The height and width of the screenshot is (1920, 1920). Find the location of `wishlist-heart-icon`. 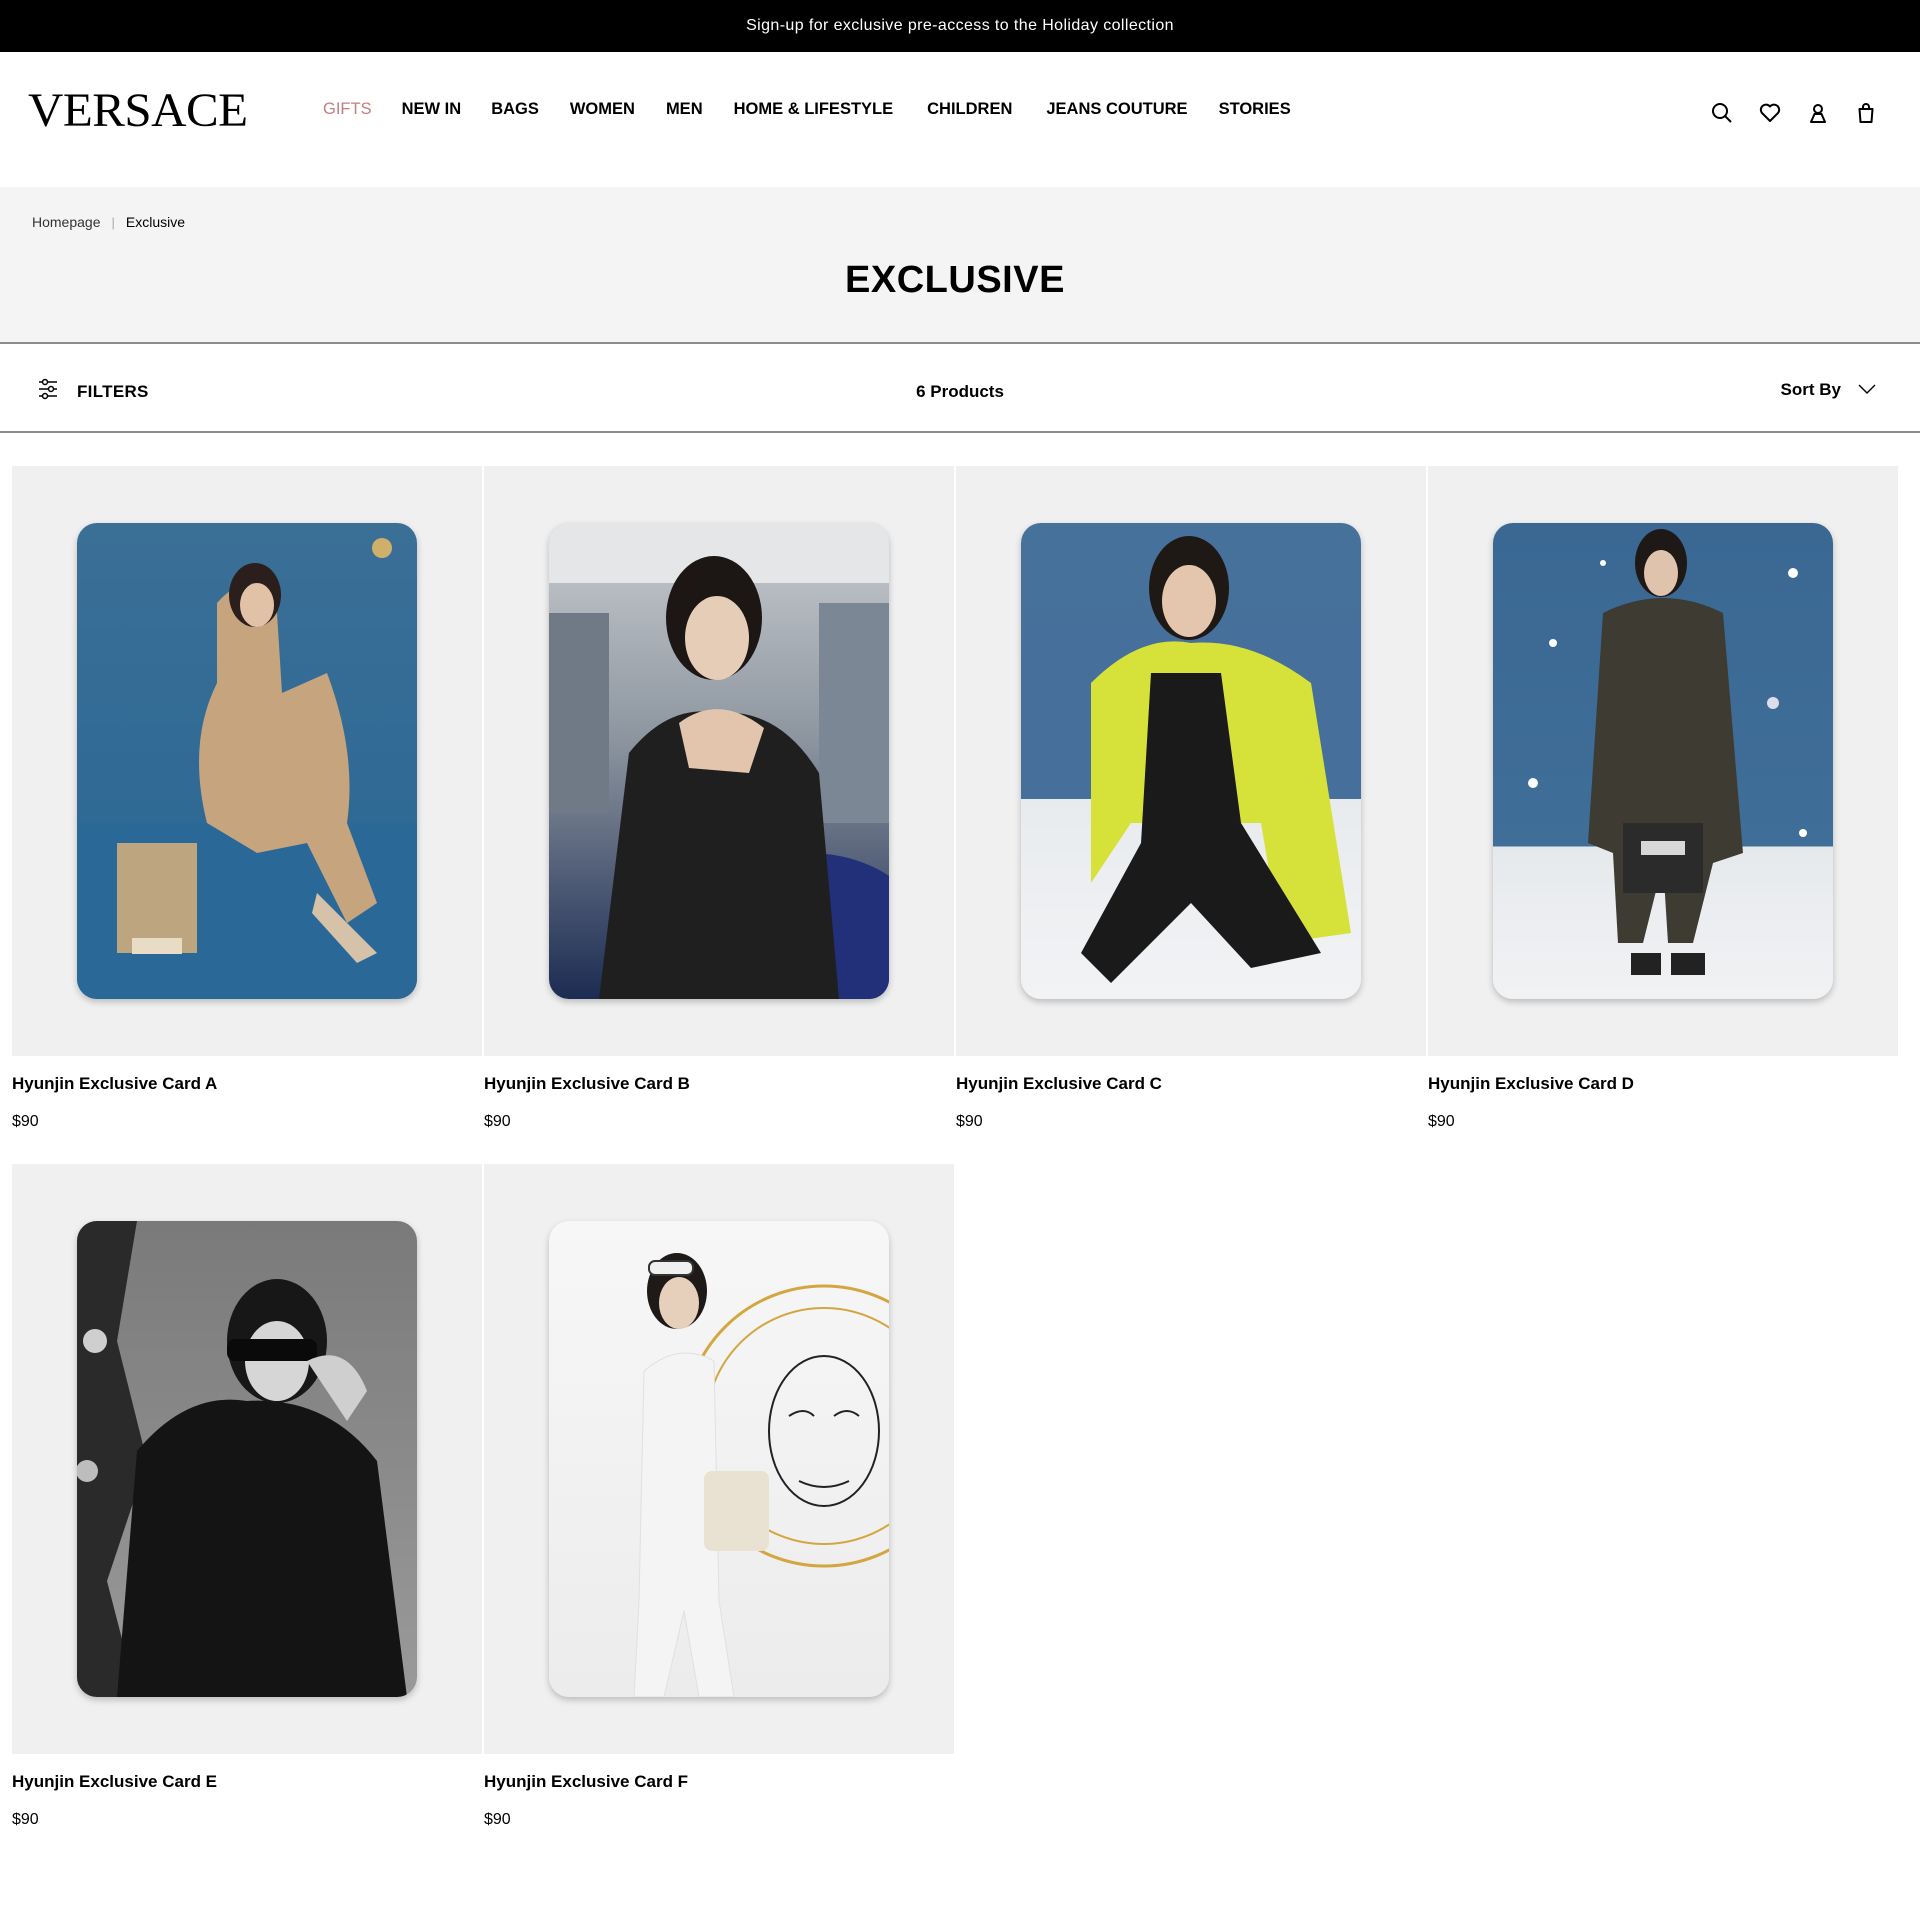

wishlist-heart-icon is located at coordinates (1770, 113).